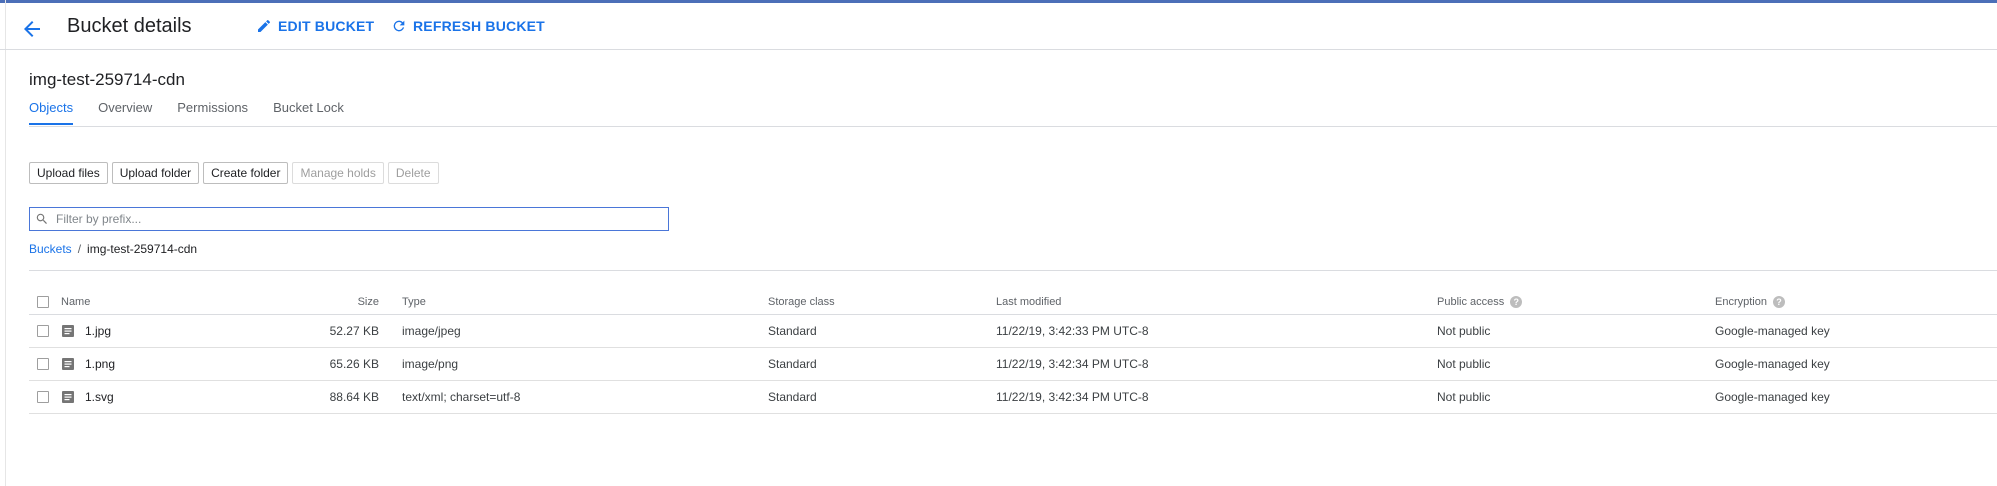 This screenshot has width=1997, height=486. Describe the element at coordinates (68, 173) in the screenshot. I see `upload-files-button: Upload files` at that location.